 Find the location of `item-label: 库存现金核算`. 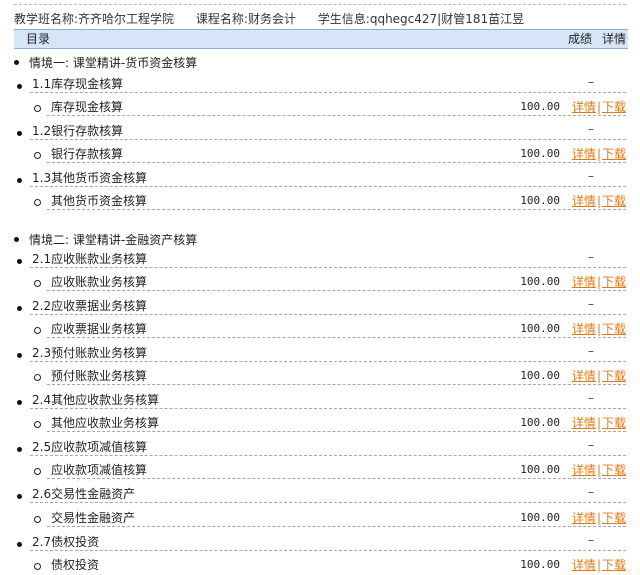

item-label: 库存现金核算 is located at coordinates (87, 107).